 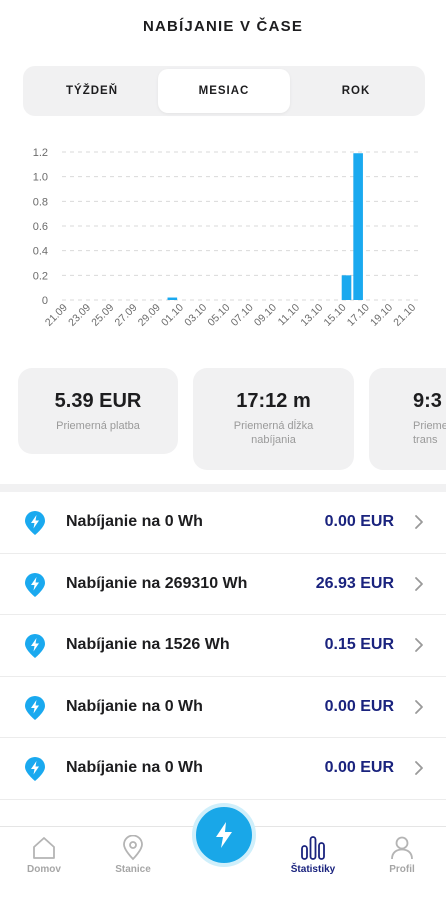 I want to click on x-tick-label: 15.10, so click(x=335, y=315).